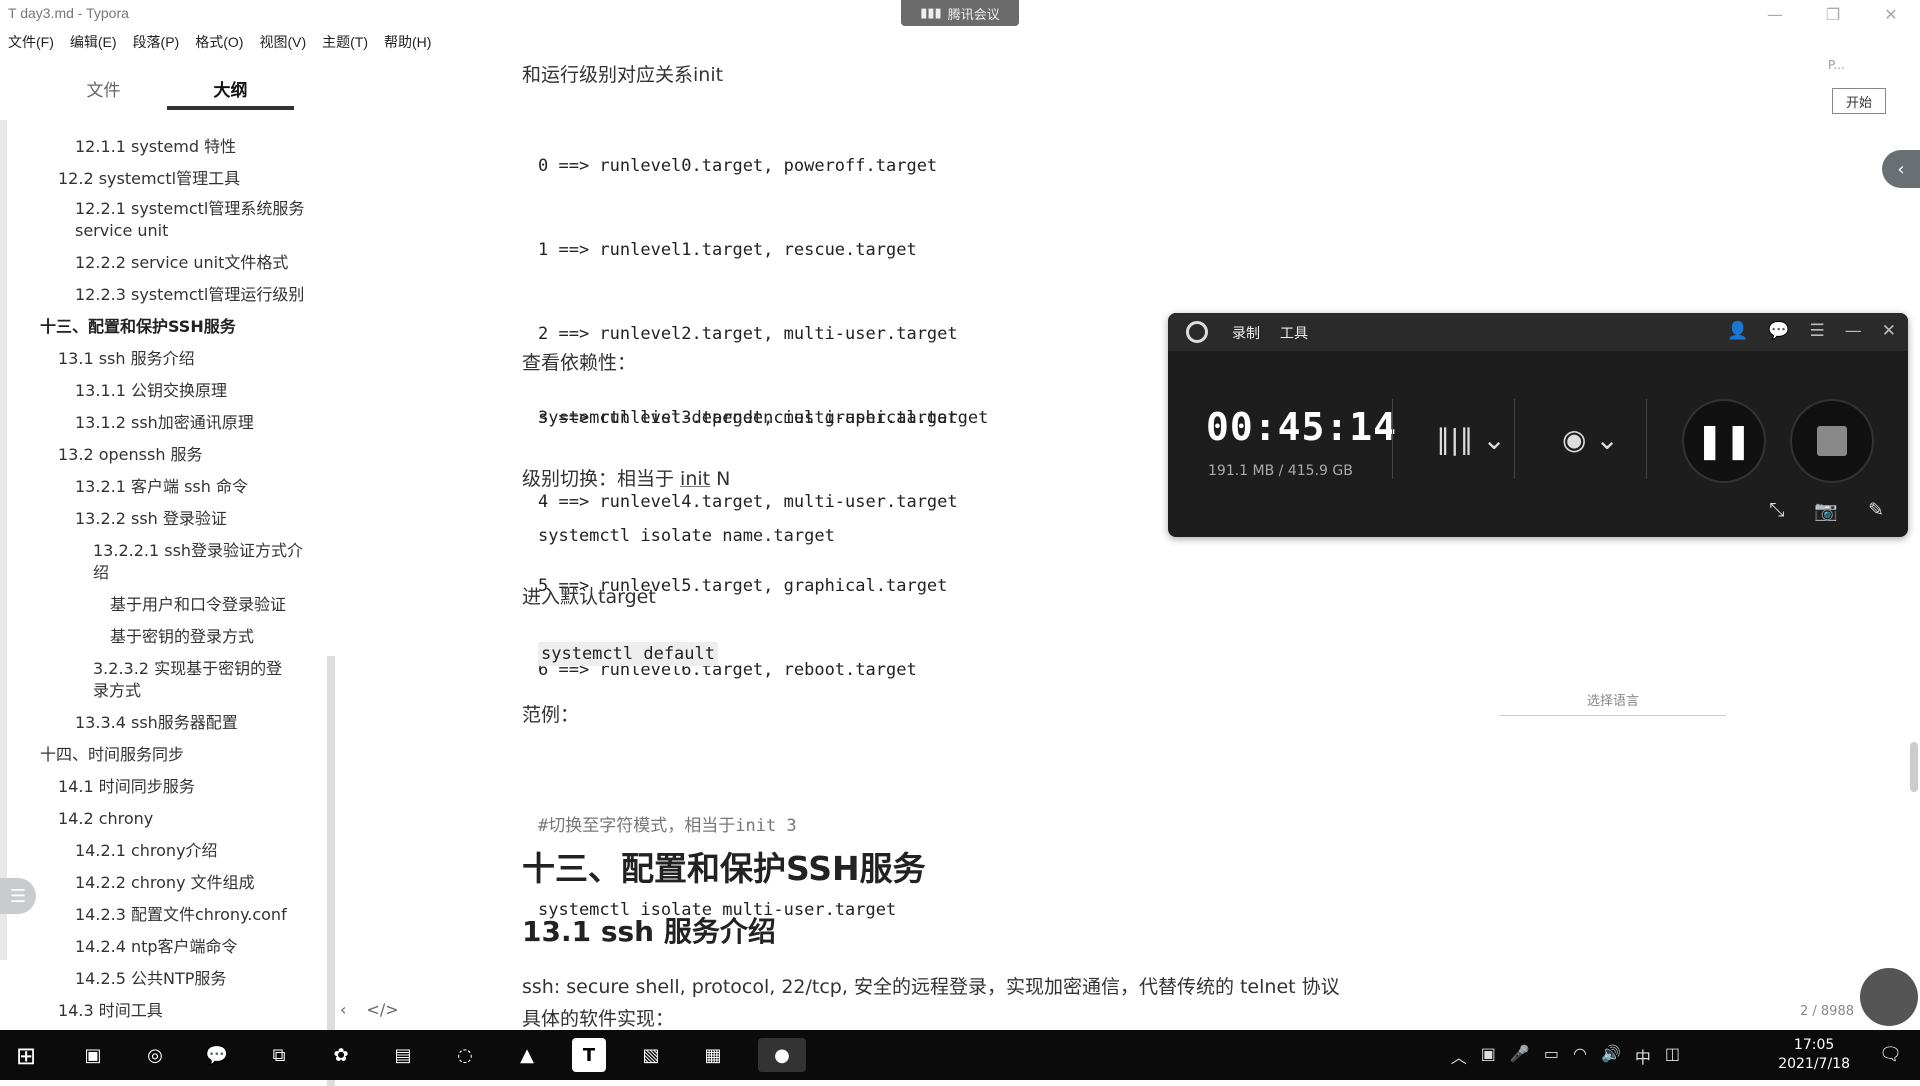 This screenshot has width=1920, height=1086. What do you see at coordinates (1890, 1054) in the screenshot?
I see `notification-icon: 🗨` at bounding box center [1890, 1054].